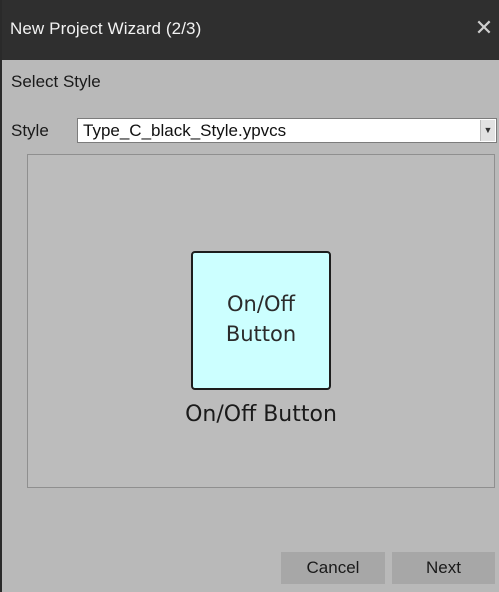 This screenshot has width=499, height=592. What do you see at coordinates (333, 568) in the screenshot?
I see `cancel-button: Cancel` at bounding box center [333, 568].